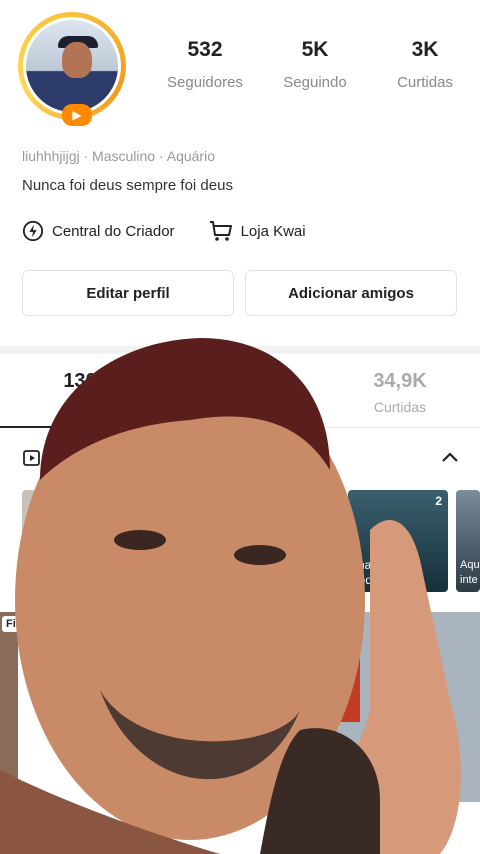 The height and width of the screenshot is (854, 480). Describe the element at coordinates (127, 185) in the screenshot. I see `profile-bio: Nunca foi deus sempre foi deus` at that location.